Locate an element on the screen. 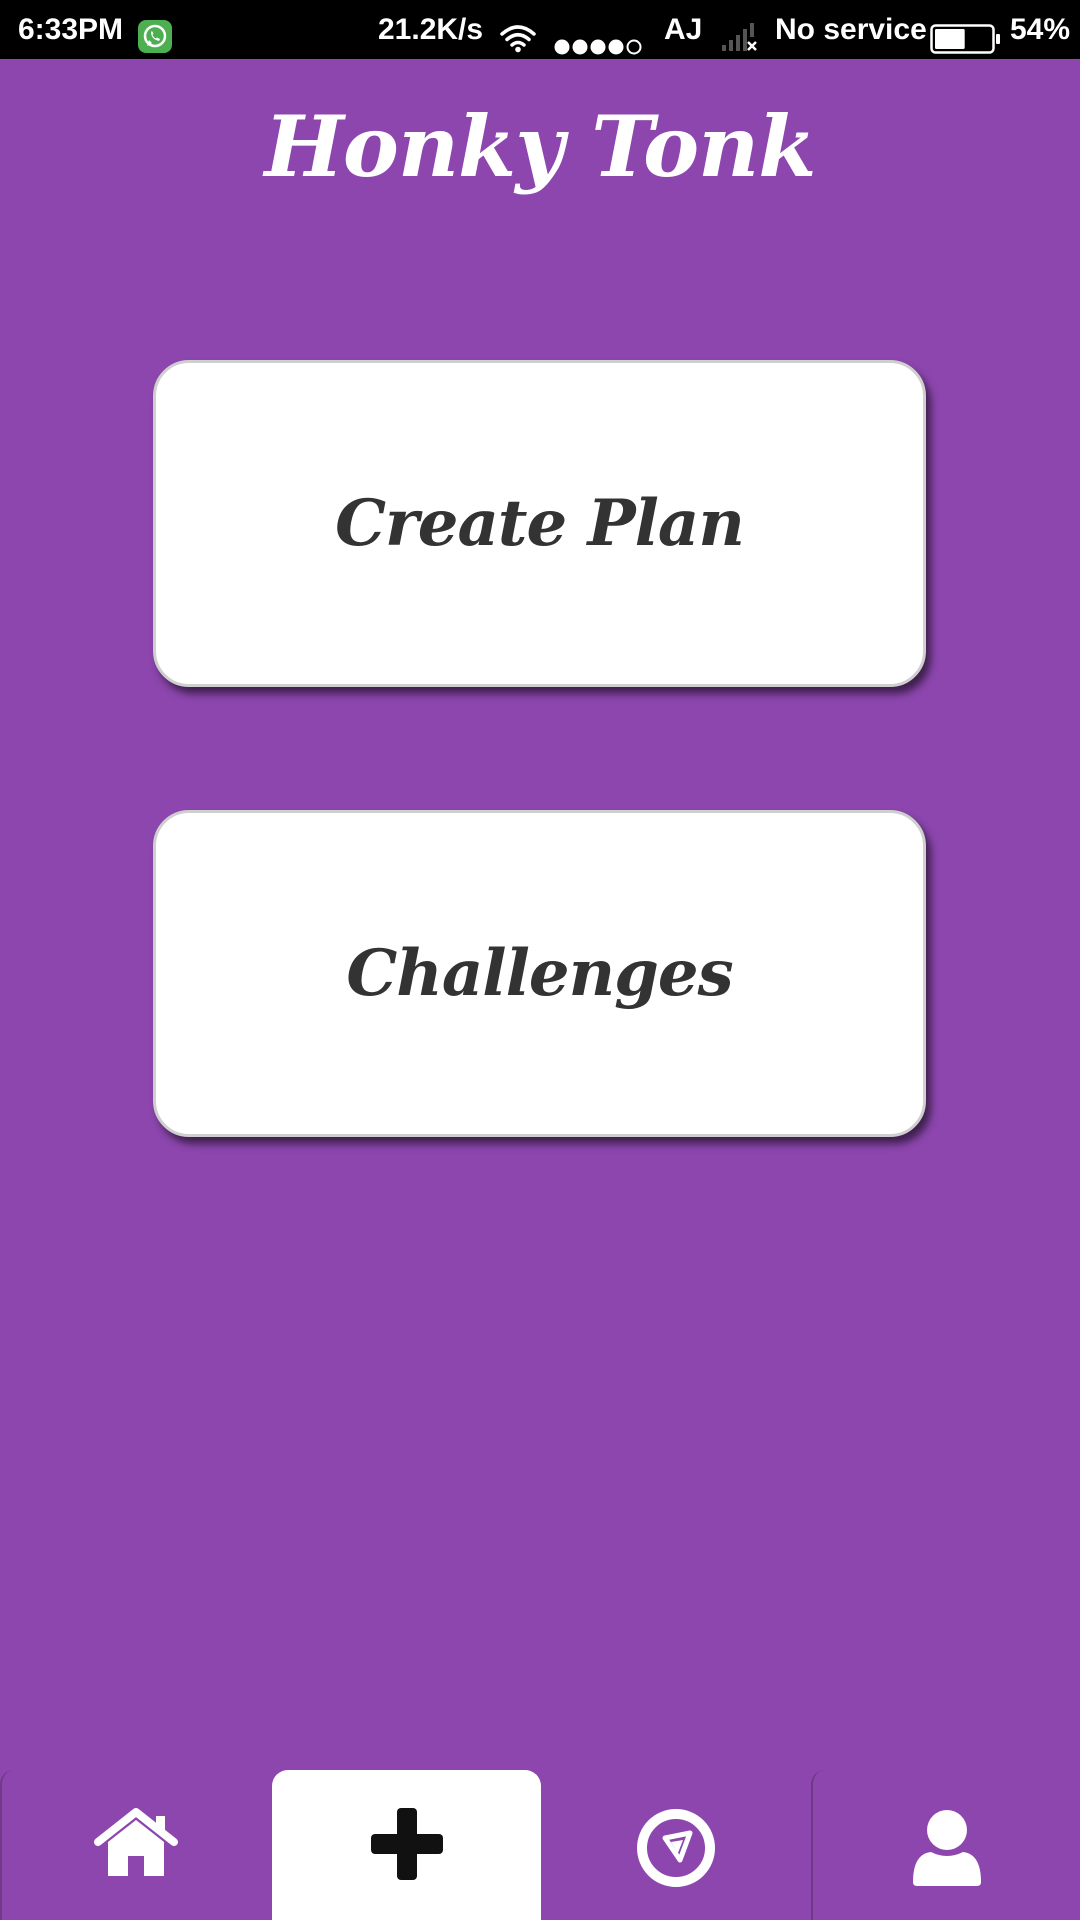  whatsapp-icon is located at coordinates (155, 33).